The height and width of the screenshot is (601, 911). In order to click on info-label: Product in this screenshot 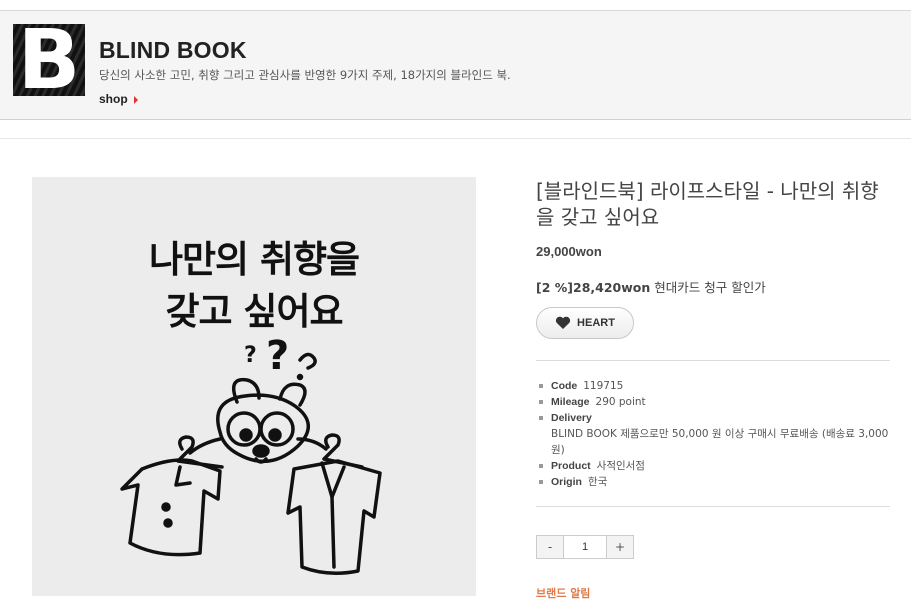, I will do `click(571, 466)`.